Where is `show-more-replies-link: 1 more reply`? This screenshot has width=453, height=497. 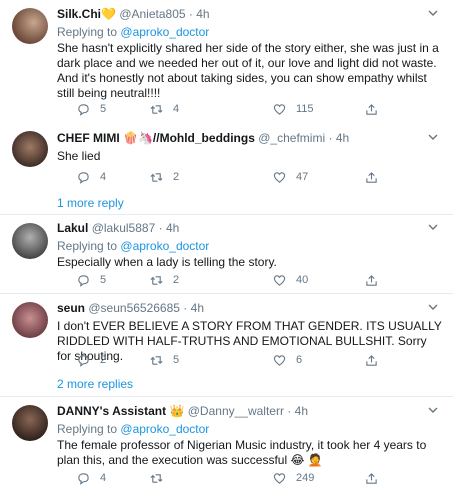 show-more-replies-link: 1 more reply is located at coordinates (90, 203).